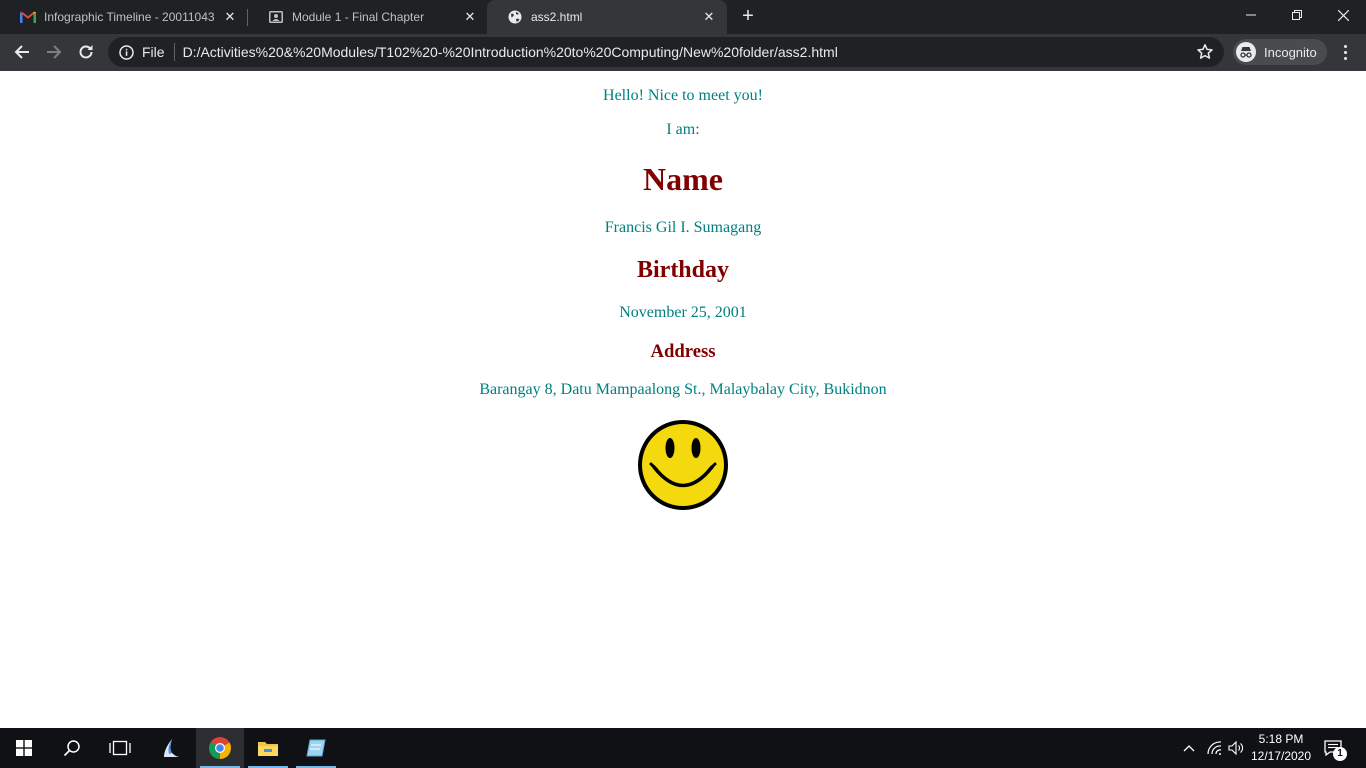 The width and height of the screenshot is (1366, 768). I want to click on tab-infographic-timeline: Infographic Timeline - 20011043 ✕, so click(124, 17).